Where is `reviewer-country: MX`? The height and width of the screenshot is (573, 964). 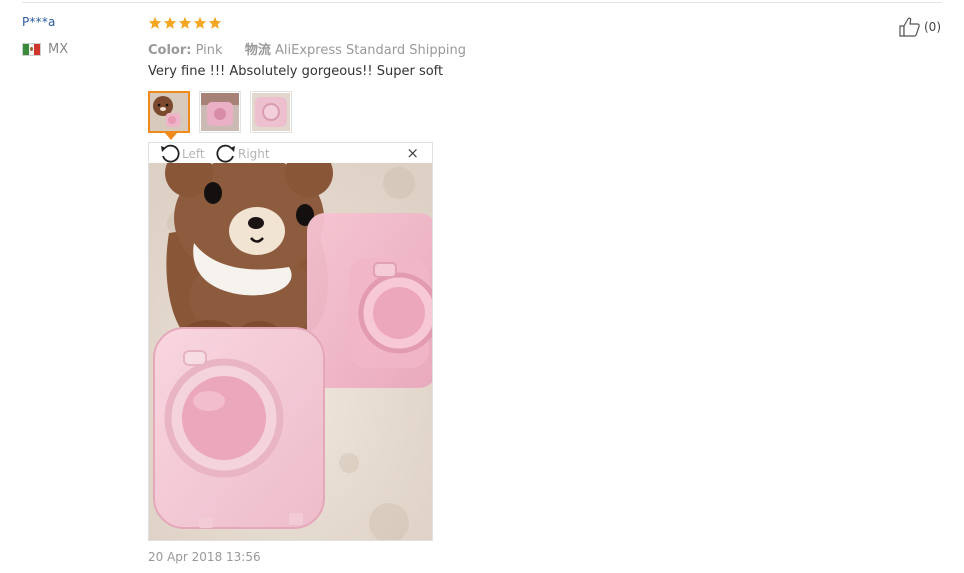 reviewer-country: MX is located at coordinates (45, 49).